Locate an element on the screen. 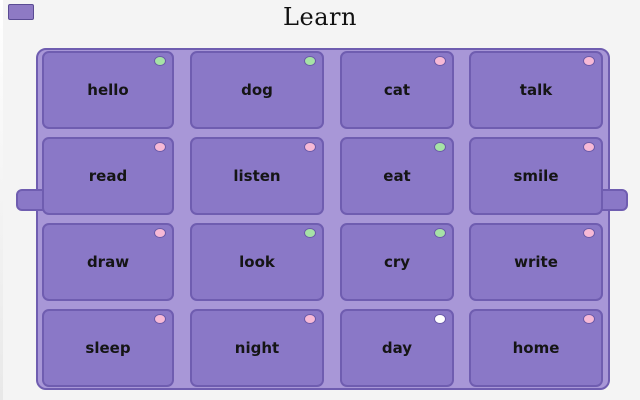  word-card: eat is located at coordinates (397, 176).